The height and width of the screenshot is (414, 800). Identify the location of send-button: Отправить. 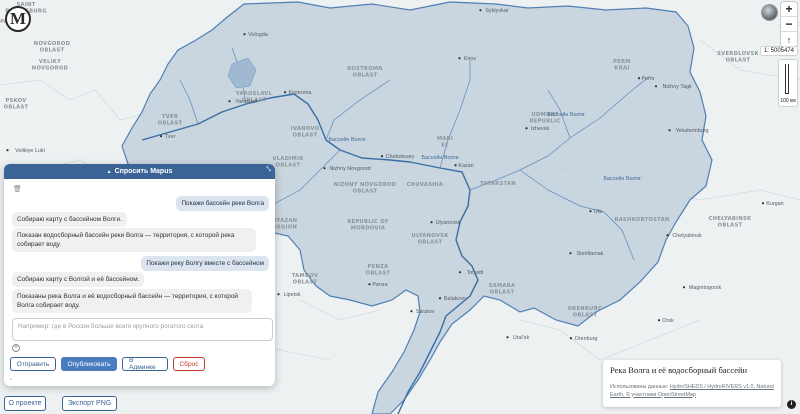
(33, 364).